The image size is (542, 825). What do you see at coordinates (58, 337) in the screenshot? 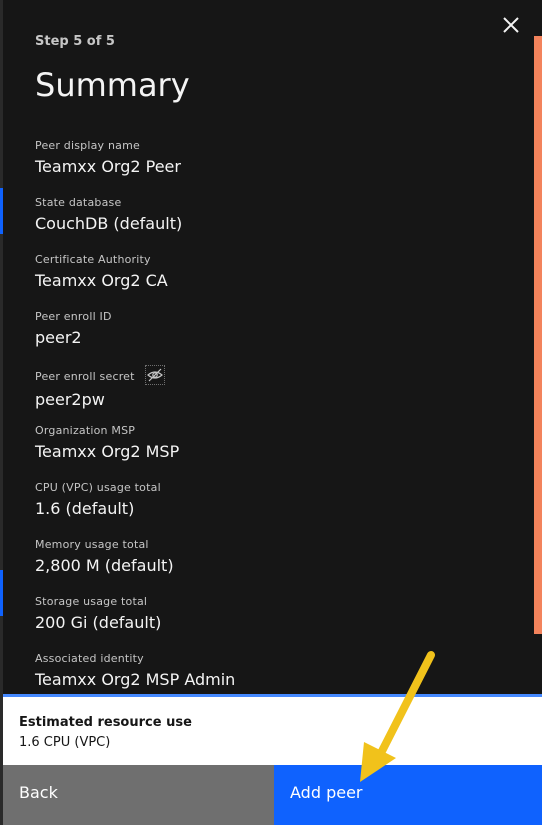
I see `field-value: peer2` at bounding box center [58, 337].